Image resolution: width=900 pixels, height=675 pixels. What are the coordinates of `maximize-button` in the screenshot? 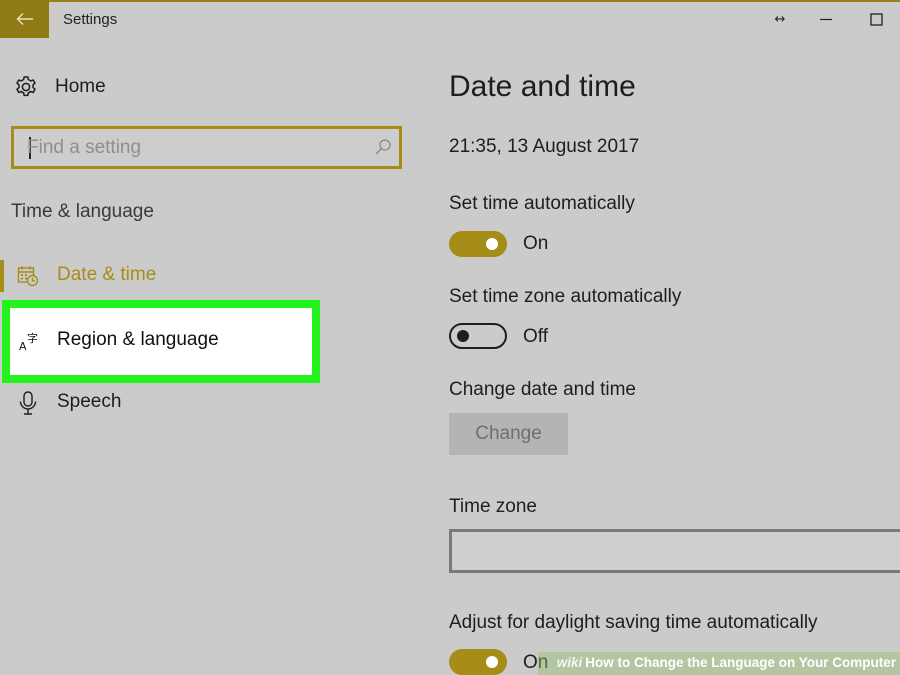 It's located at (876, 19).